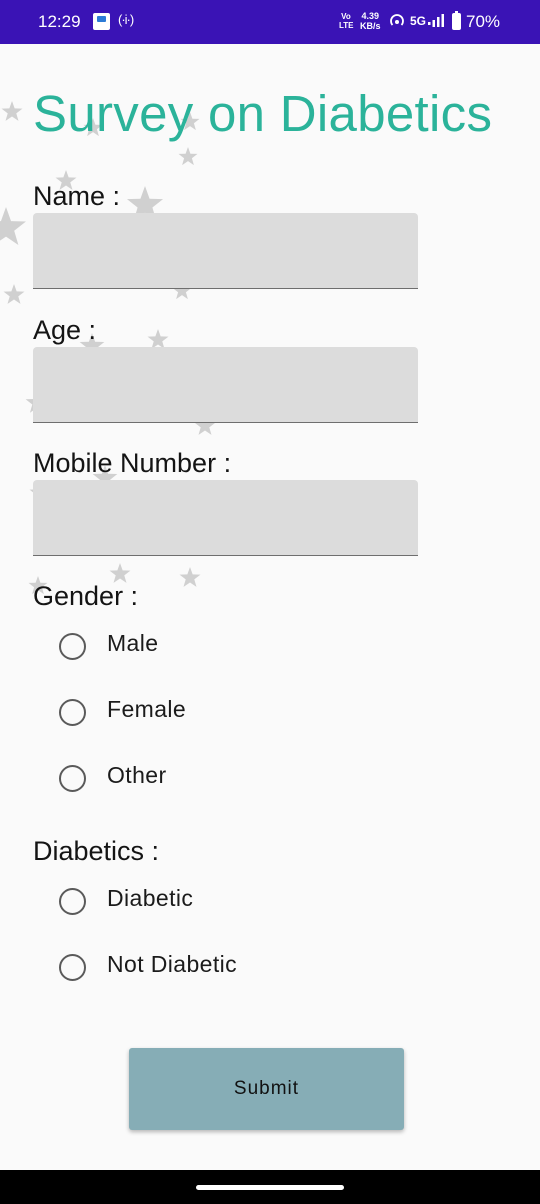  What do you see at coordinates (263, 113) in the screenshot?
I see `page-title: Survey on Diabetics` at bounding box center [263, 113].